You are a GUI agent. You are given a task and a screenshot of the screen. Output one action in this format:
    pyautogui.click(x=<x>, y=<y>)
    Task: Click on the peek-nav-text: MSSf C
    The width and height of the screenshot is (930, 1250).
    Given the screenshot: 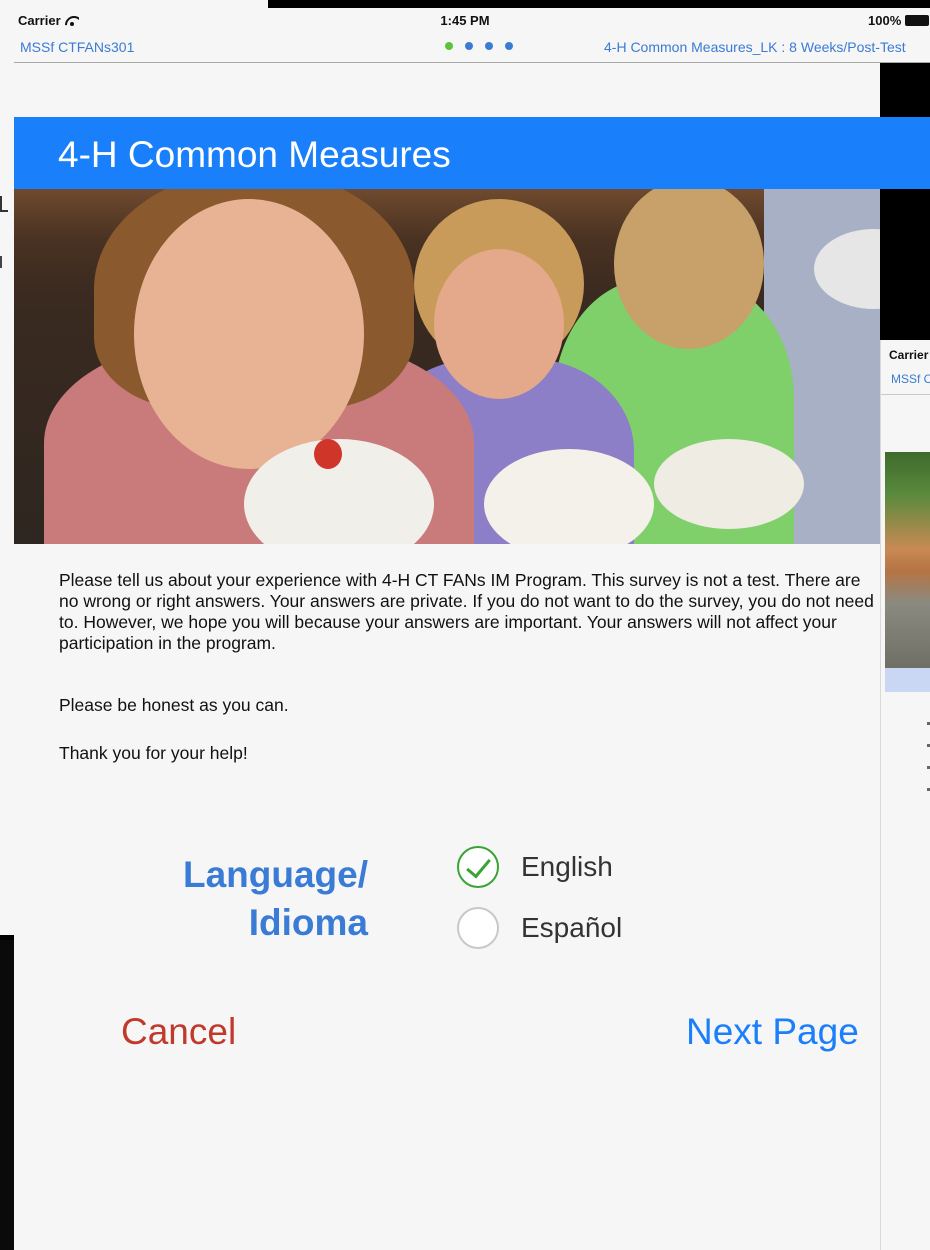 What is the action you would take?
    pyautogui.click(x=910, y=379)
    